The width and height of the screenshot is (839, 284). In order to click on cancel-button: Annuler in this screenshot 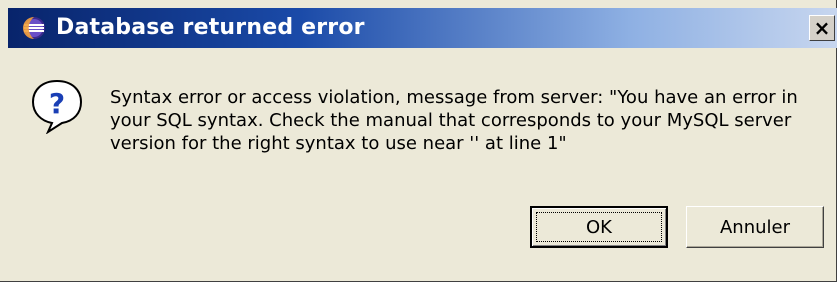, I will do `click(755, 227)`.